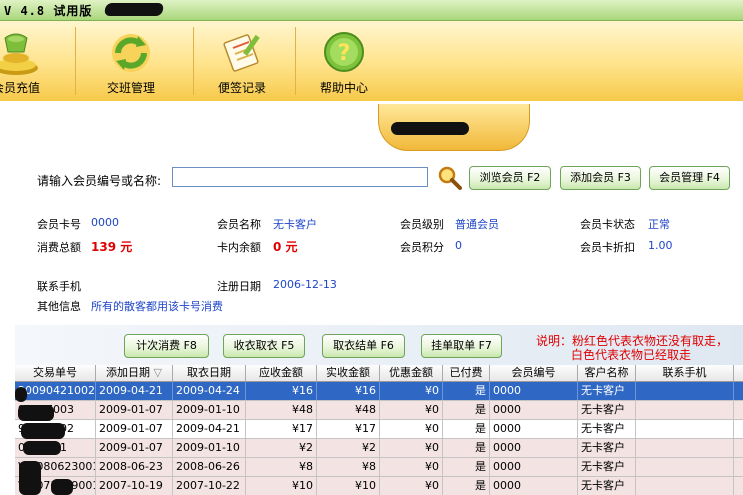  I want to click on register-date-value: 2006-12-13, so click(305, 284).